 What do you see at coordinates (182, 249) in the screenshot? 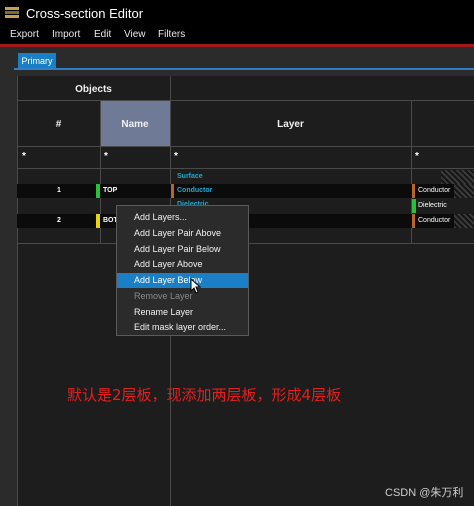
I see `menu-add-layer-pair-below: Add Layer Pair Below` at bounding box center [182, 249].